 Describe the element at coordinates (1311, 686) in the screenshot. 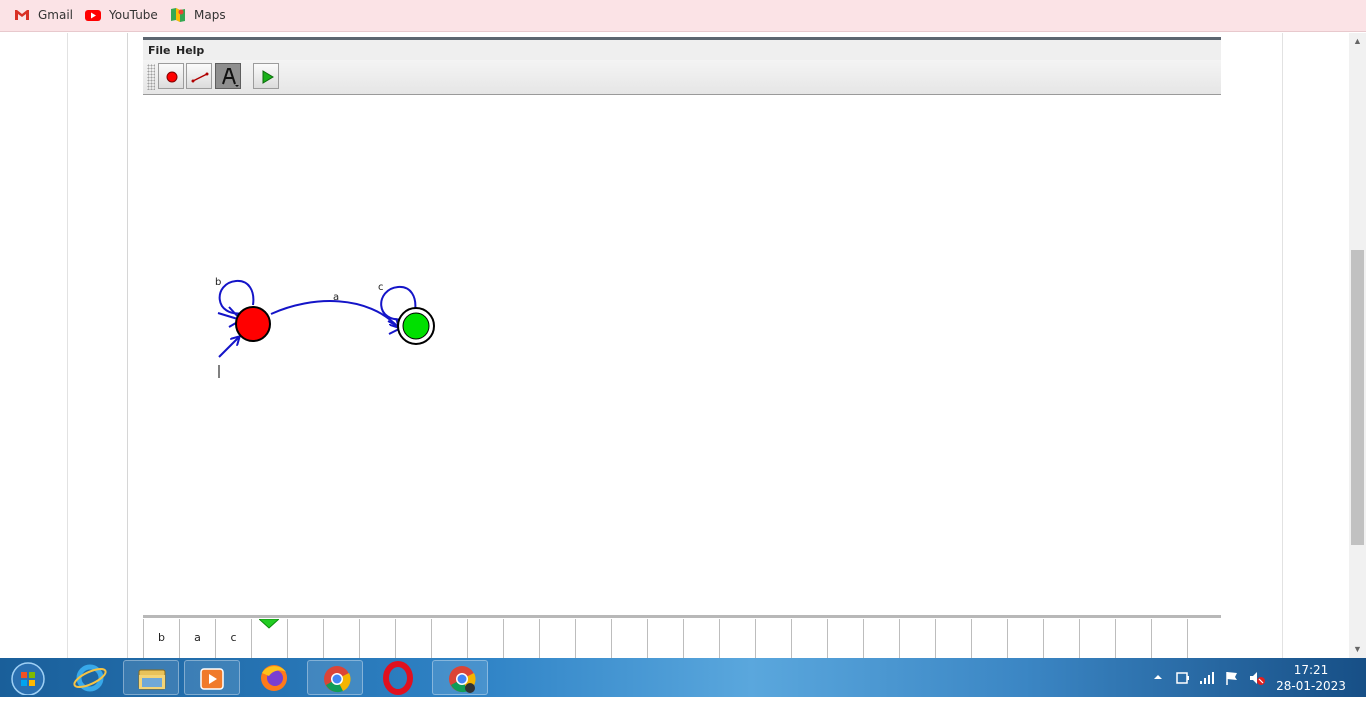

I see `clock-date: 28-01-2023` at that location.